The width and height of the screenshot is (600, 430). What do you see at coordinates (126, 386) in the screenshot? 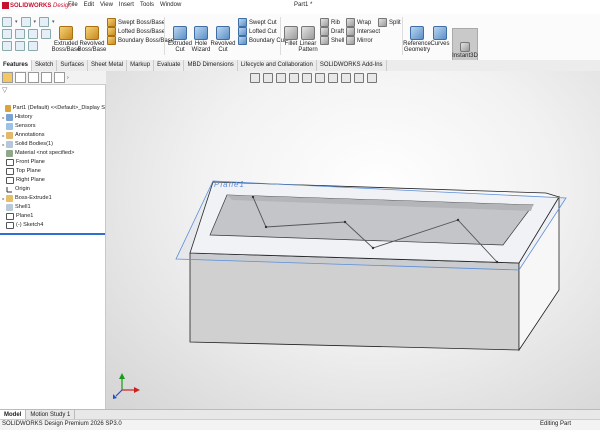
I see `reference-triad` at bounding box center [126, 386].